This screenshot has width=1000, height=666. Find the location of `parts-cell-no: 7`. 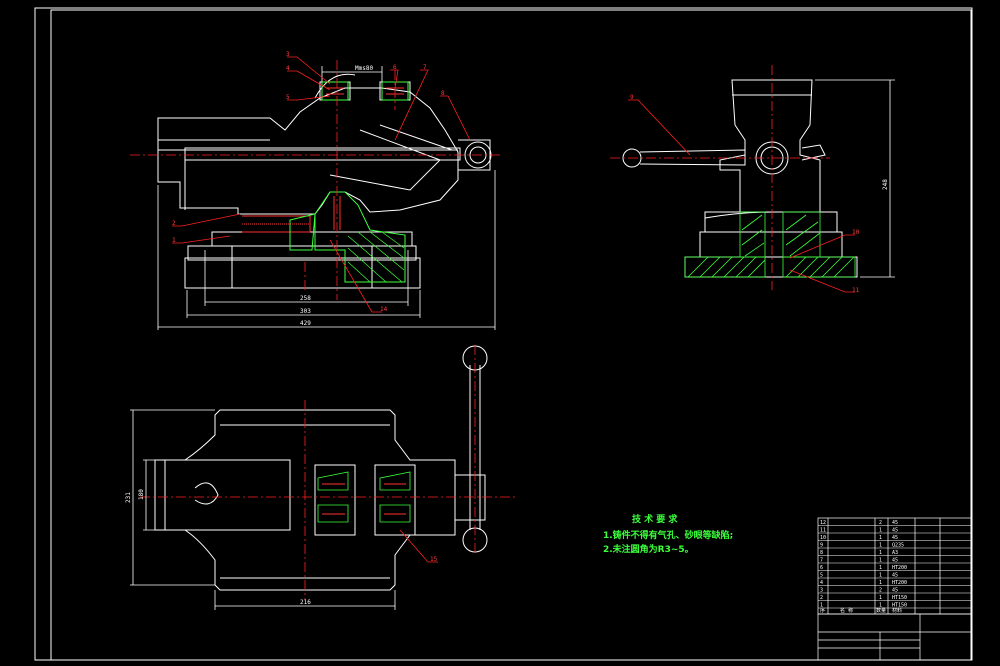

parts-cell-no: 7 is located at coordinates (821, 561).